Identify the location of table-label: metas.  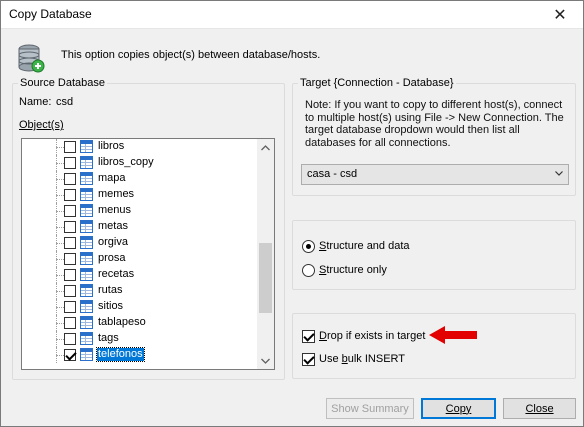
(113, 226).